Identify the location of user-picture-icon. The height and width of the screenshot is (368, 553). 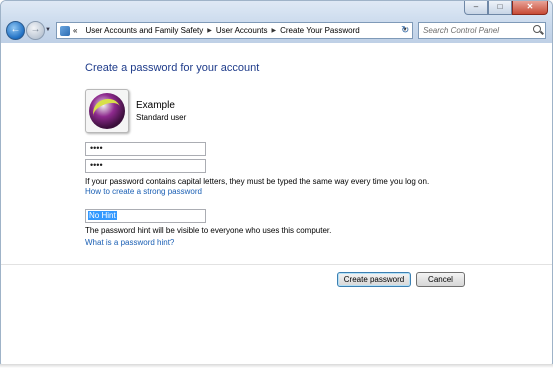
(107, 111).